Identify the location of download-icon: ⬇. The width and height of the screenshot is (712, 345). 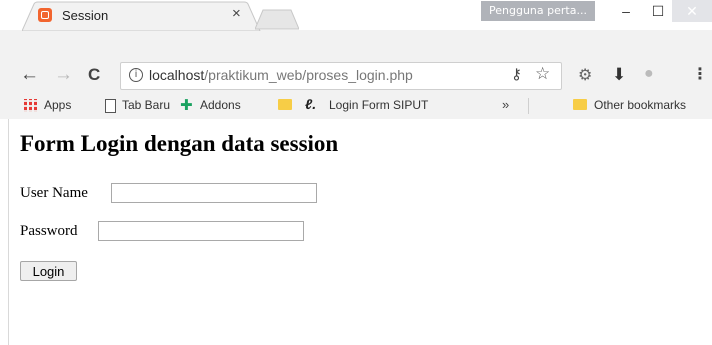
(619, 75).